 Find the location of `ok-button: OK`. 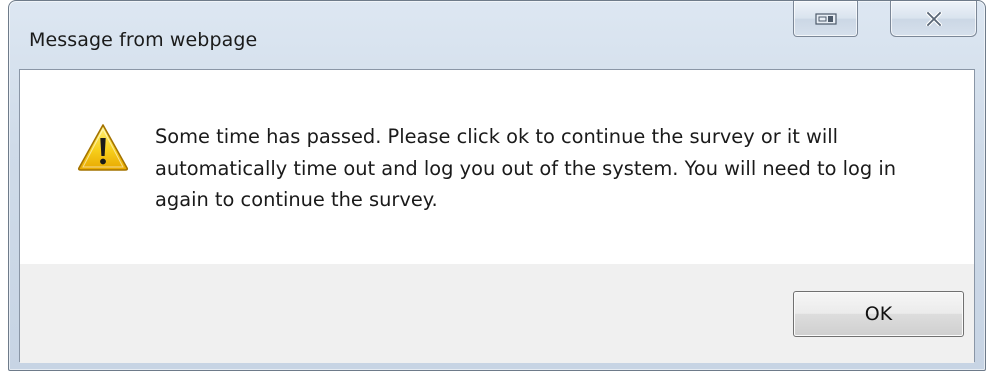

ok-button: OK is located at coordinates (878, 314).